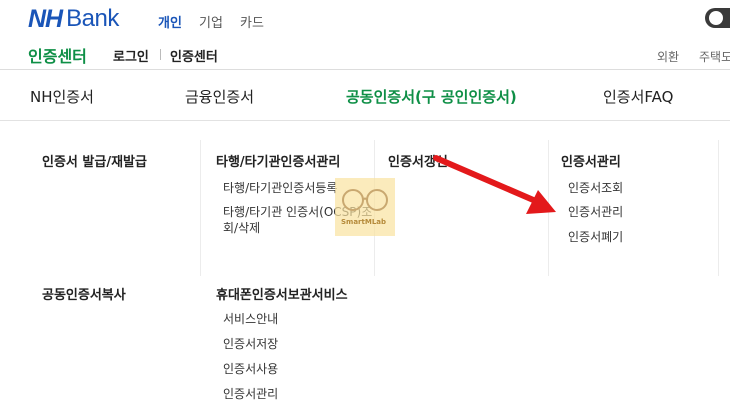  I want to click on certificate-center-link: 인증센터, so click(194, 55).